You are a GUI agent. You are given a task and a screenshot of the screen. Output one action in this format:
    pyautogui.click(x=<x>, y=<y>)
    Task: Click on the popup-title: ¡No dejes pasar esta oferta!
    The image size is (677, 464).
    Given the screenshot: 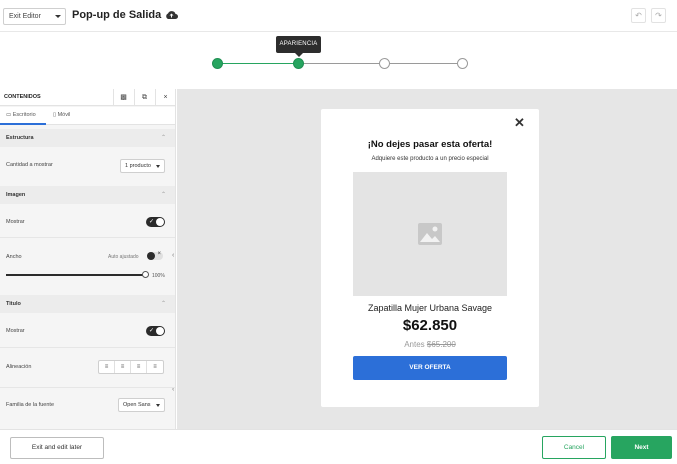 What is the action you would take?
    pyautogui.click(x=430, y=144)
    